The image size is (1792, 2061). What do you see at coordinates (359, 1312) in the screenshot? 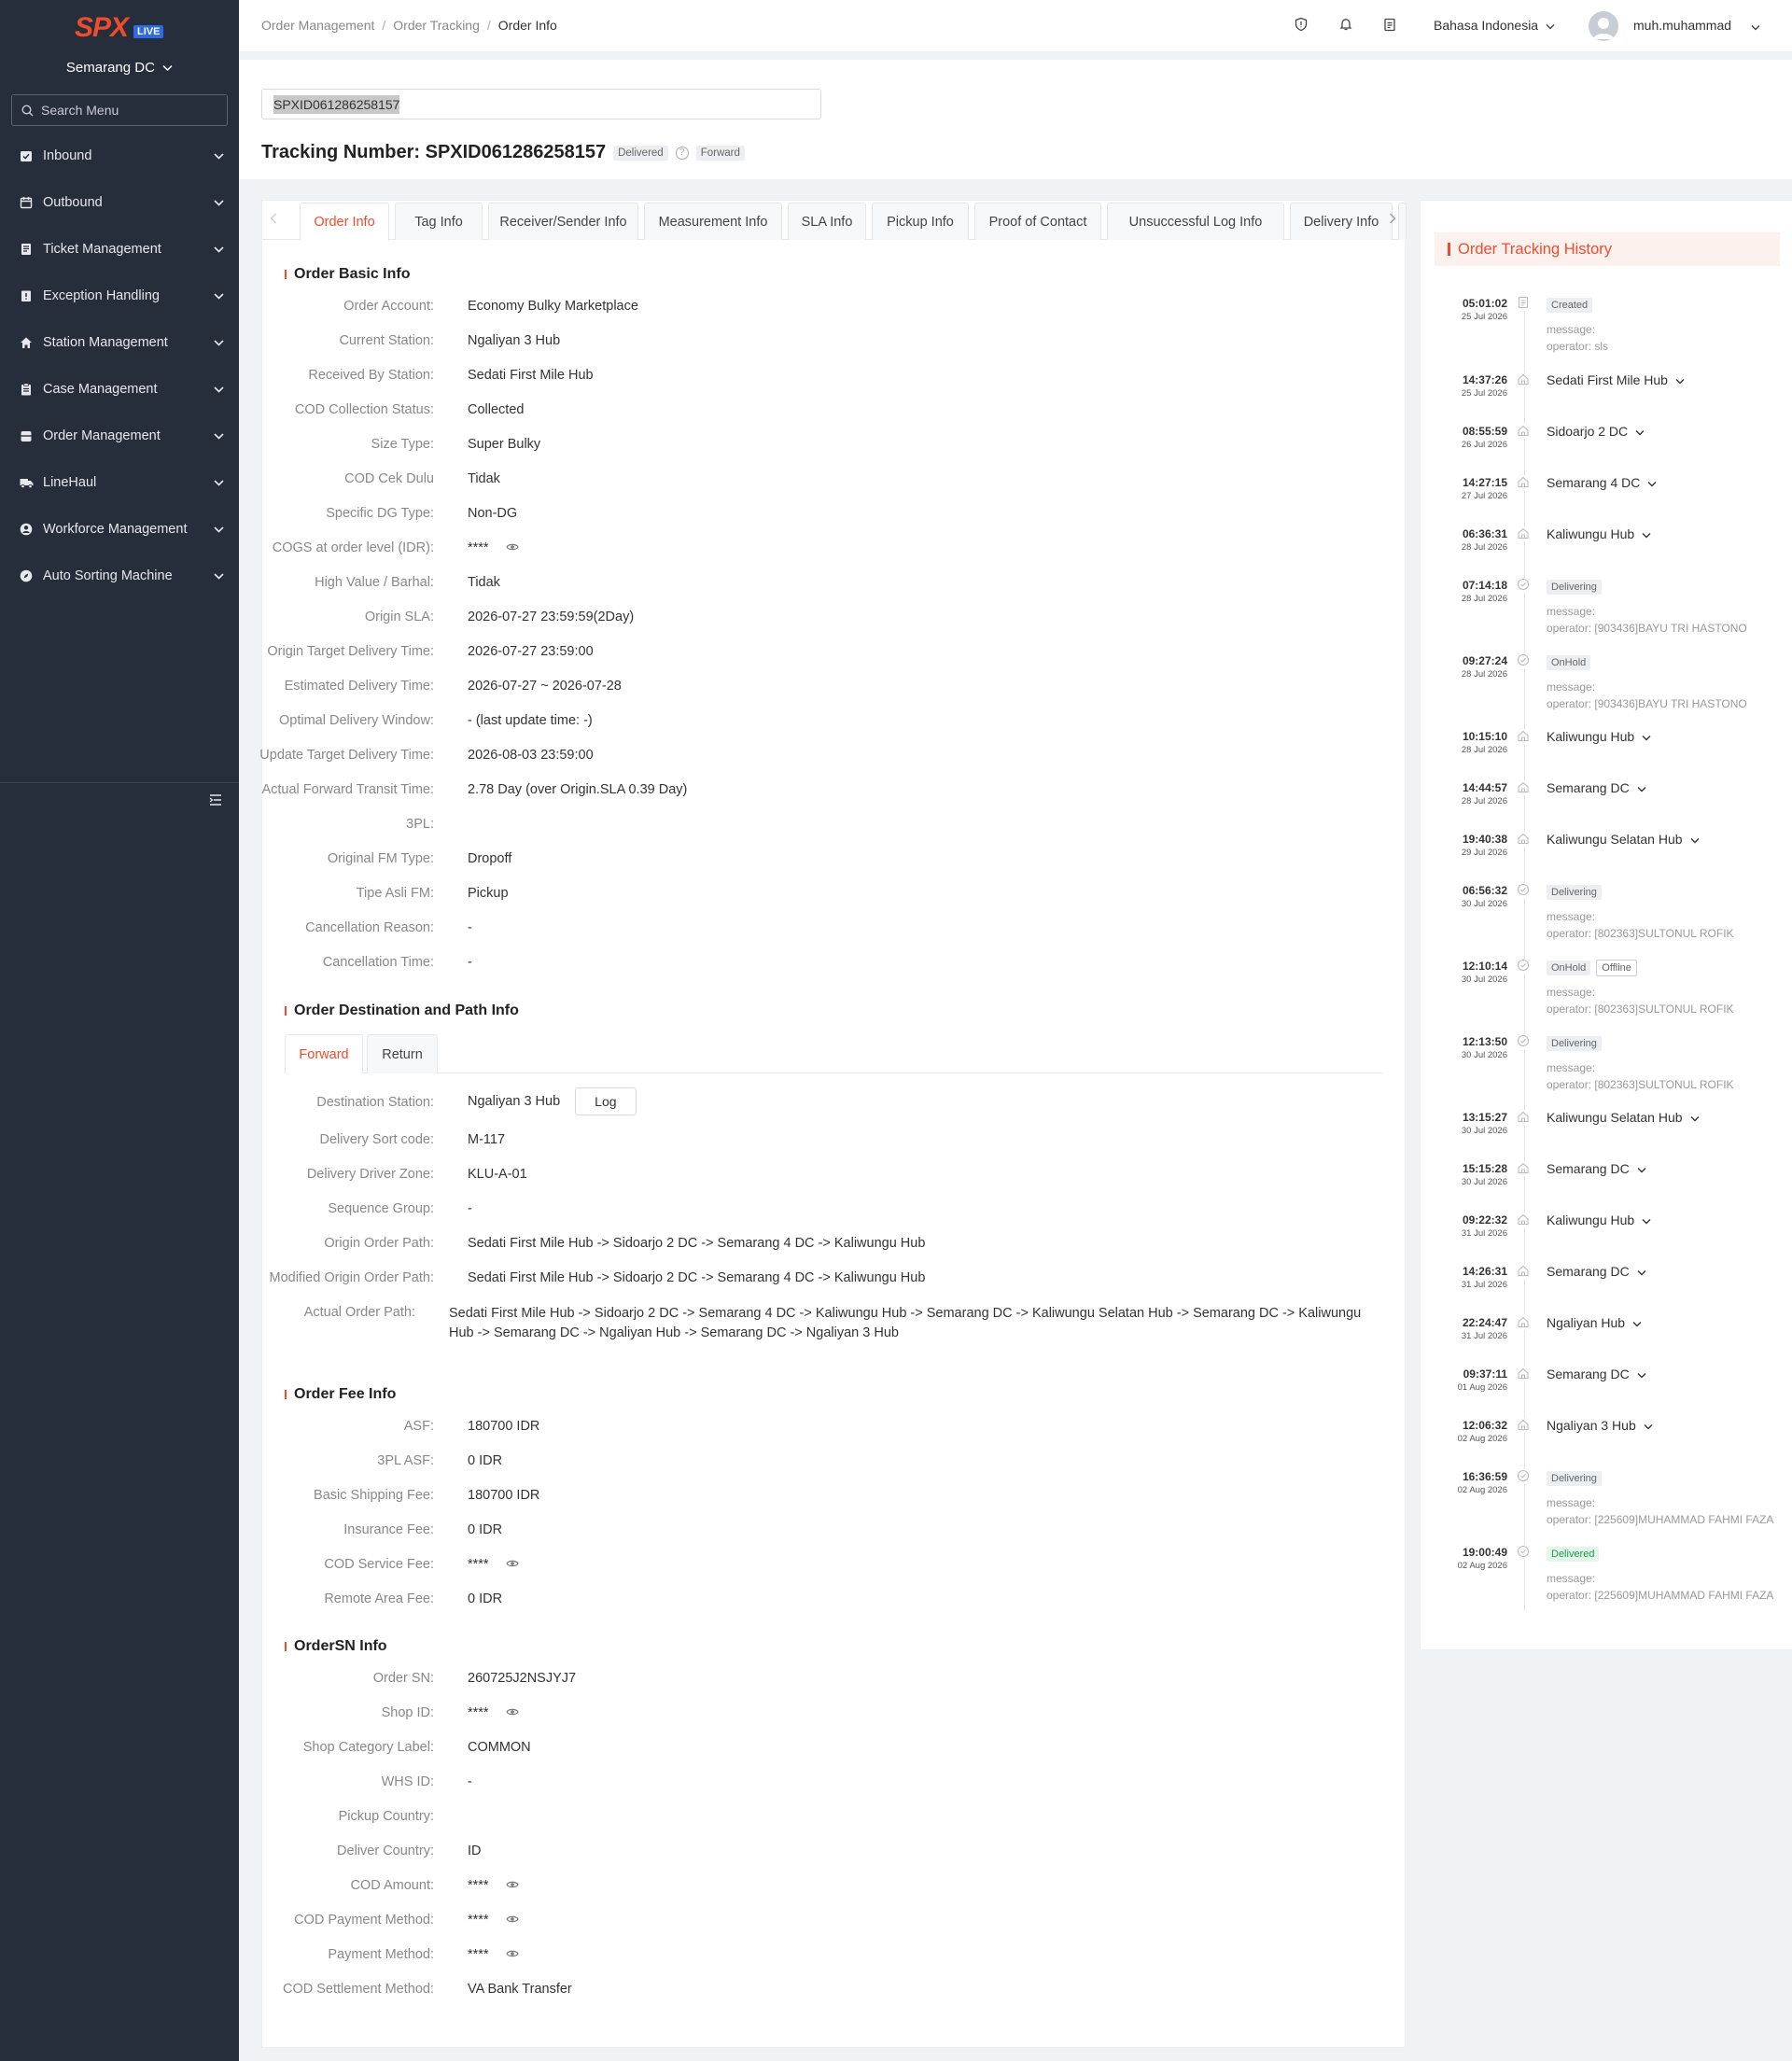
I see `field-label: Actual Order Path:` at bounding box center [359, 1312].